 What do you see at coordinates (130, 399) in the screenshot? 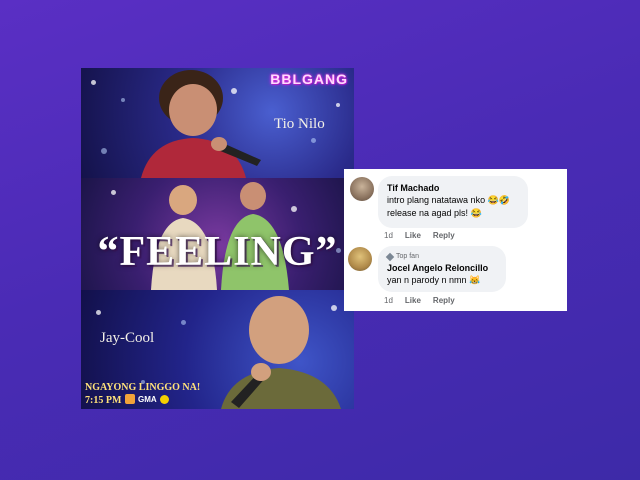
I see `gtv-logo-icon` at bounding box center [130, 399].